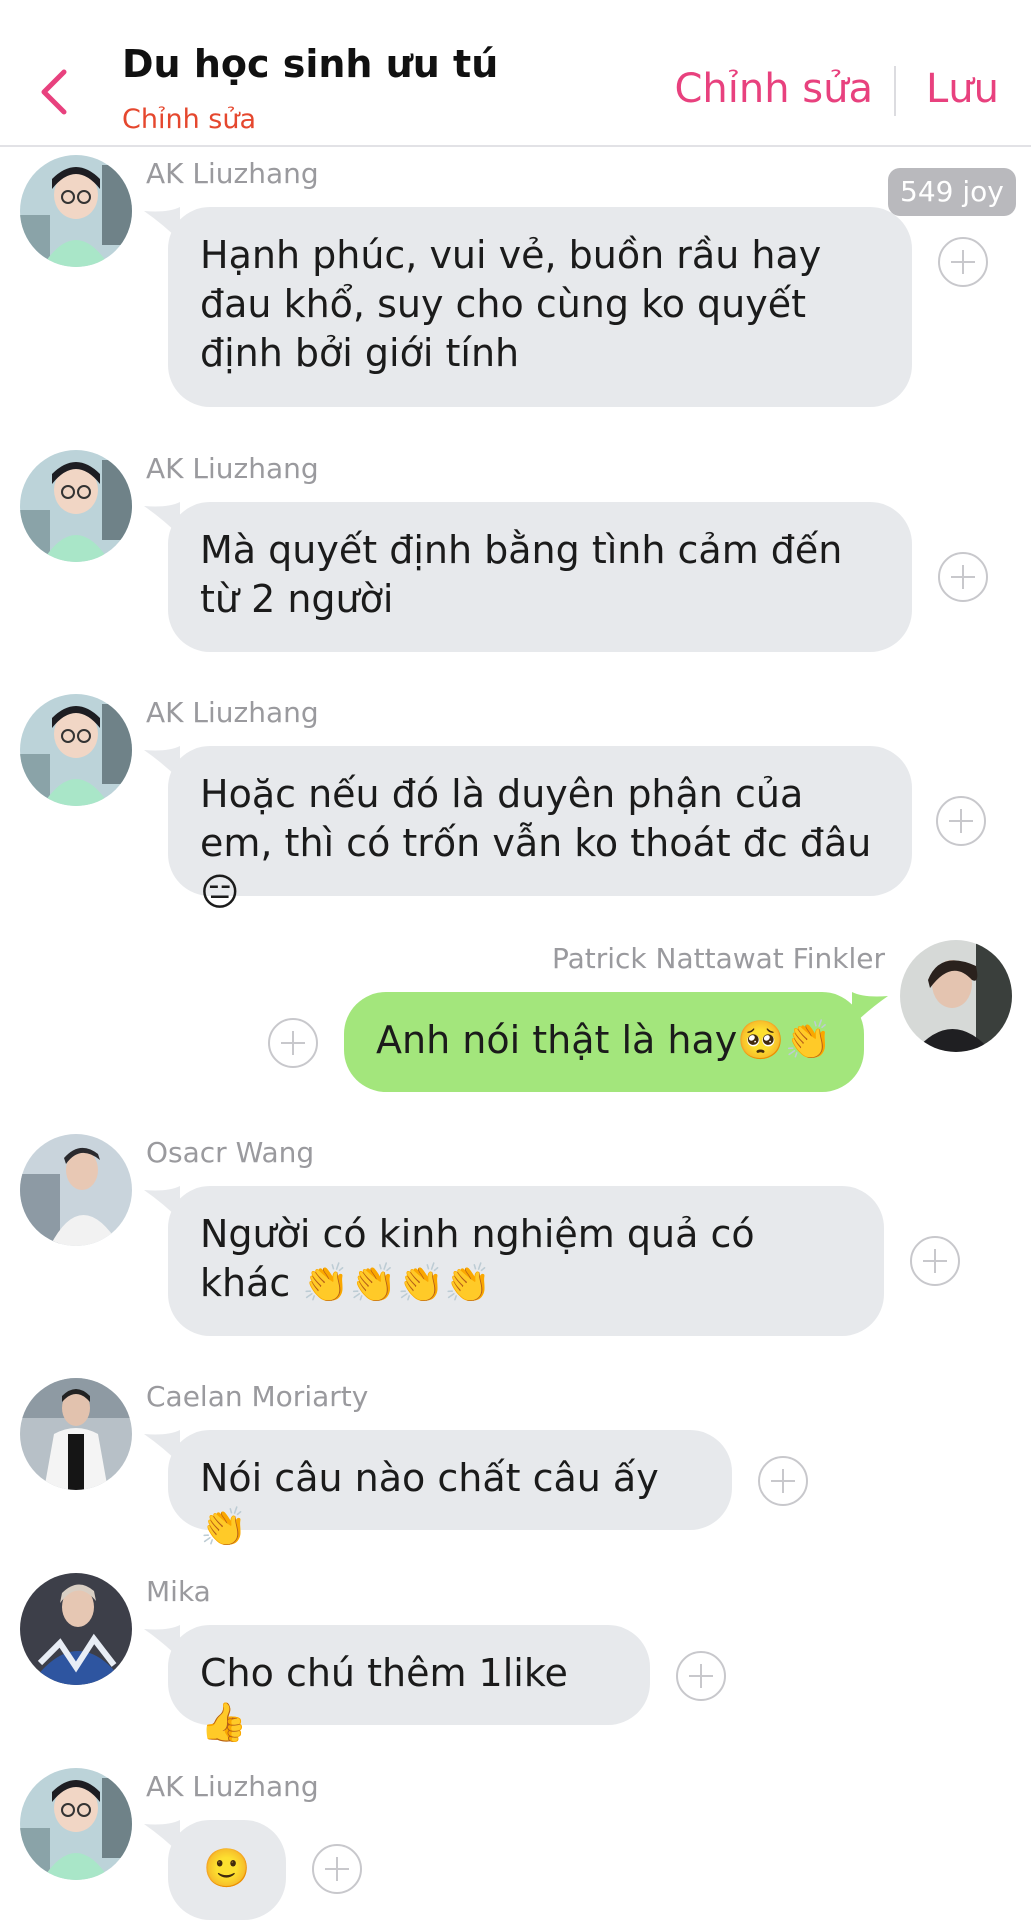 This screenshot has width=1031, height=1920. Describe the element at coordinates (76, 1190) in the screenshot. I see `avatar-osacr-wang` at that location.